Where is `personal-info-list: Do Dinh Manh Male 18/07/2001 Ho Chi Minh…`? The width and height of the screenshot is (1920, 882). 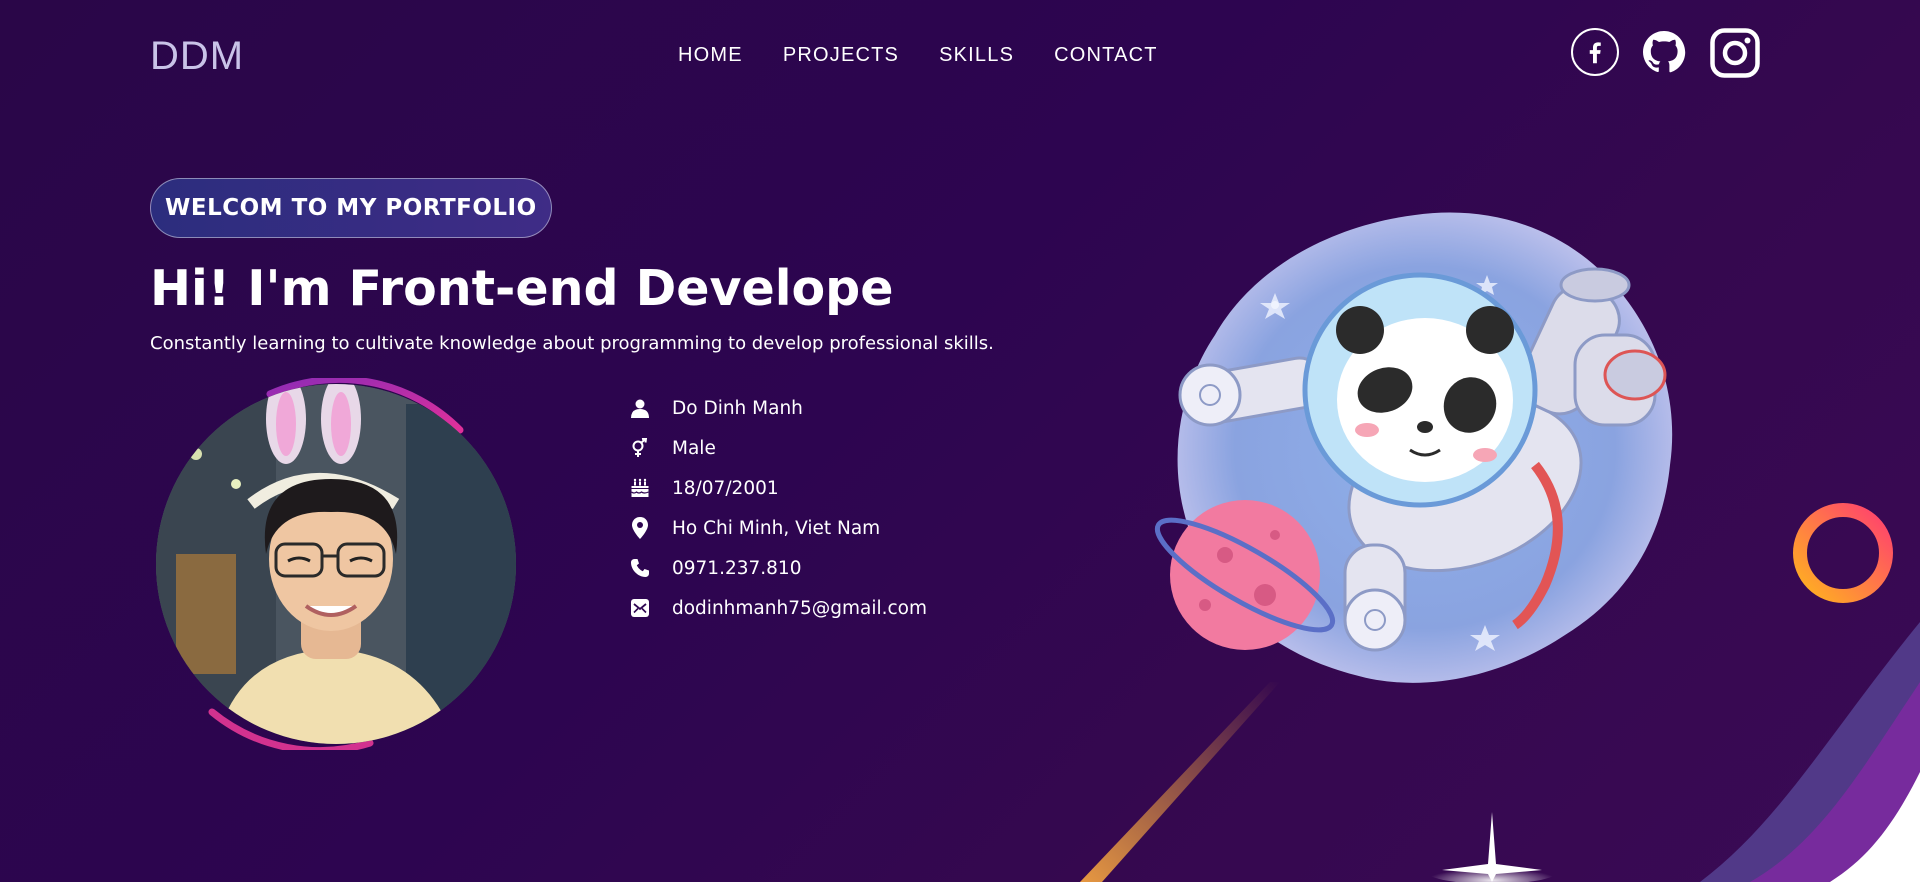
personal-info-list: Do Dinh Manh Male 18/07/2001 Ho Chi Minh… is located at coordinates (777, 508).